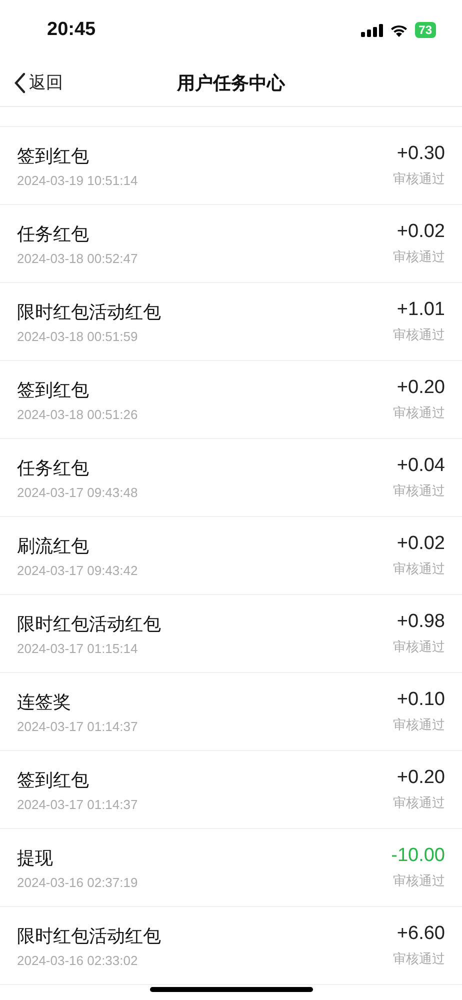 This screenshot has height=1000, width=462. What do you see at coordinates (20, 83) in the screenshot?
I see `chevron-left-icon` at bounding box center [20, 83].